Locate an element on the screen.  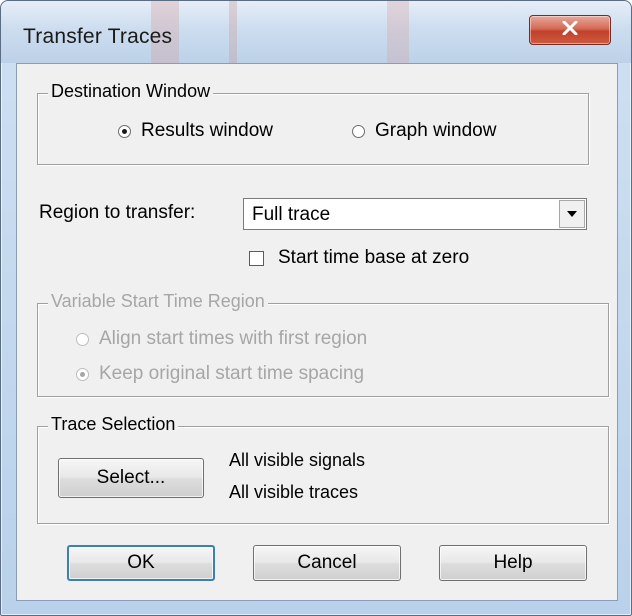
radio-results-window-label: Results window is located at coordinates (207, 130).